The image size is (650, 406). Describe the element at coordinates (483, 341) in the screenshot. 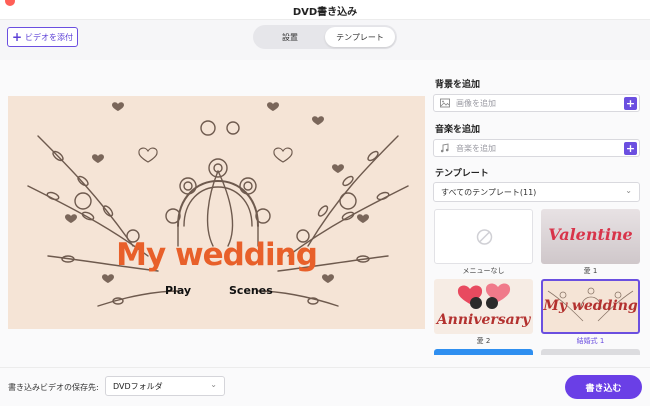

I see `template-caption-love2: 愛 2` at that location.